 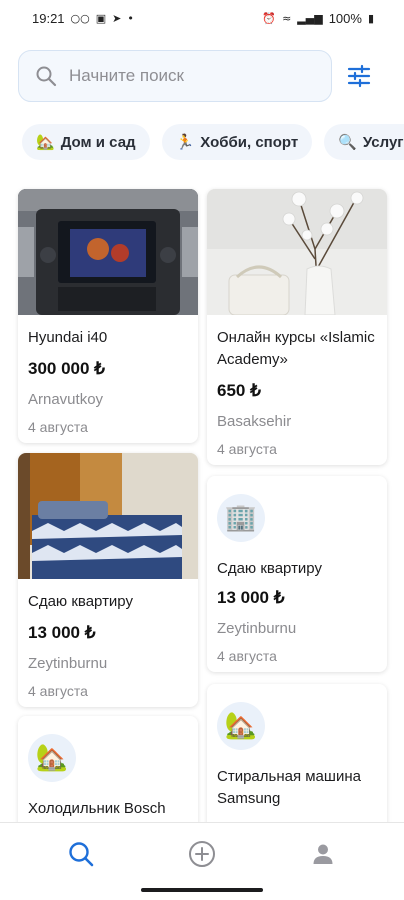 I want to click on chip-hobby-sport: 🏃 Хобби, спорт, so click(x=237, y=142).